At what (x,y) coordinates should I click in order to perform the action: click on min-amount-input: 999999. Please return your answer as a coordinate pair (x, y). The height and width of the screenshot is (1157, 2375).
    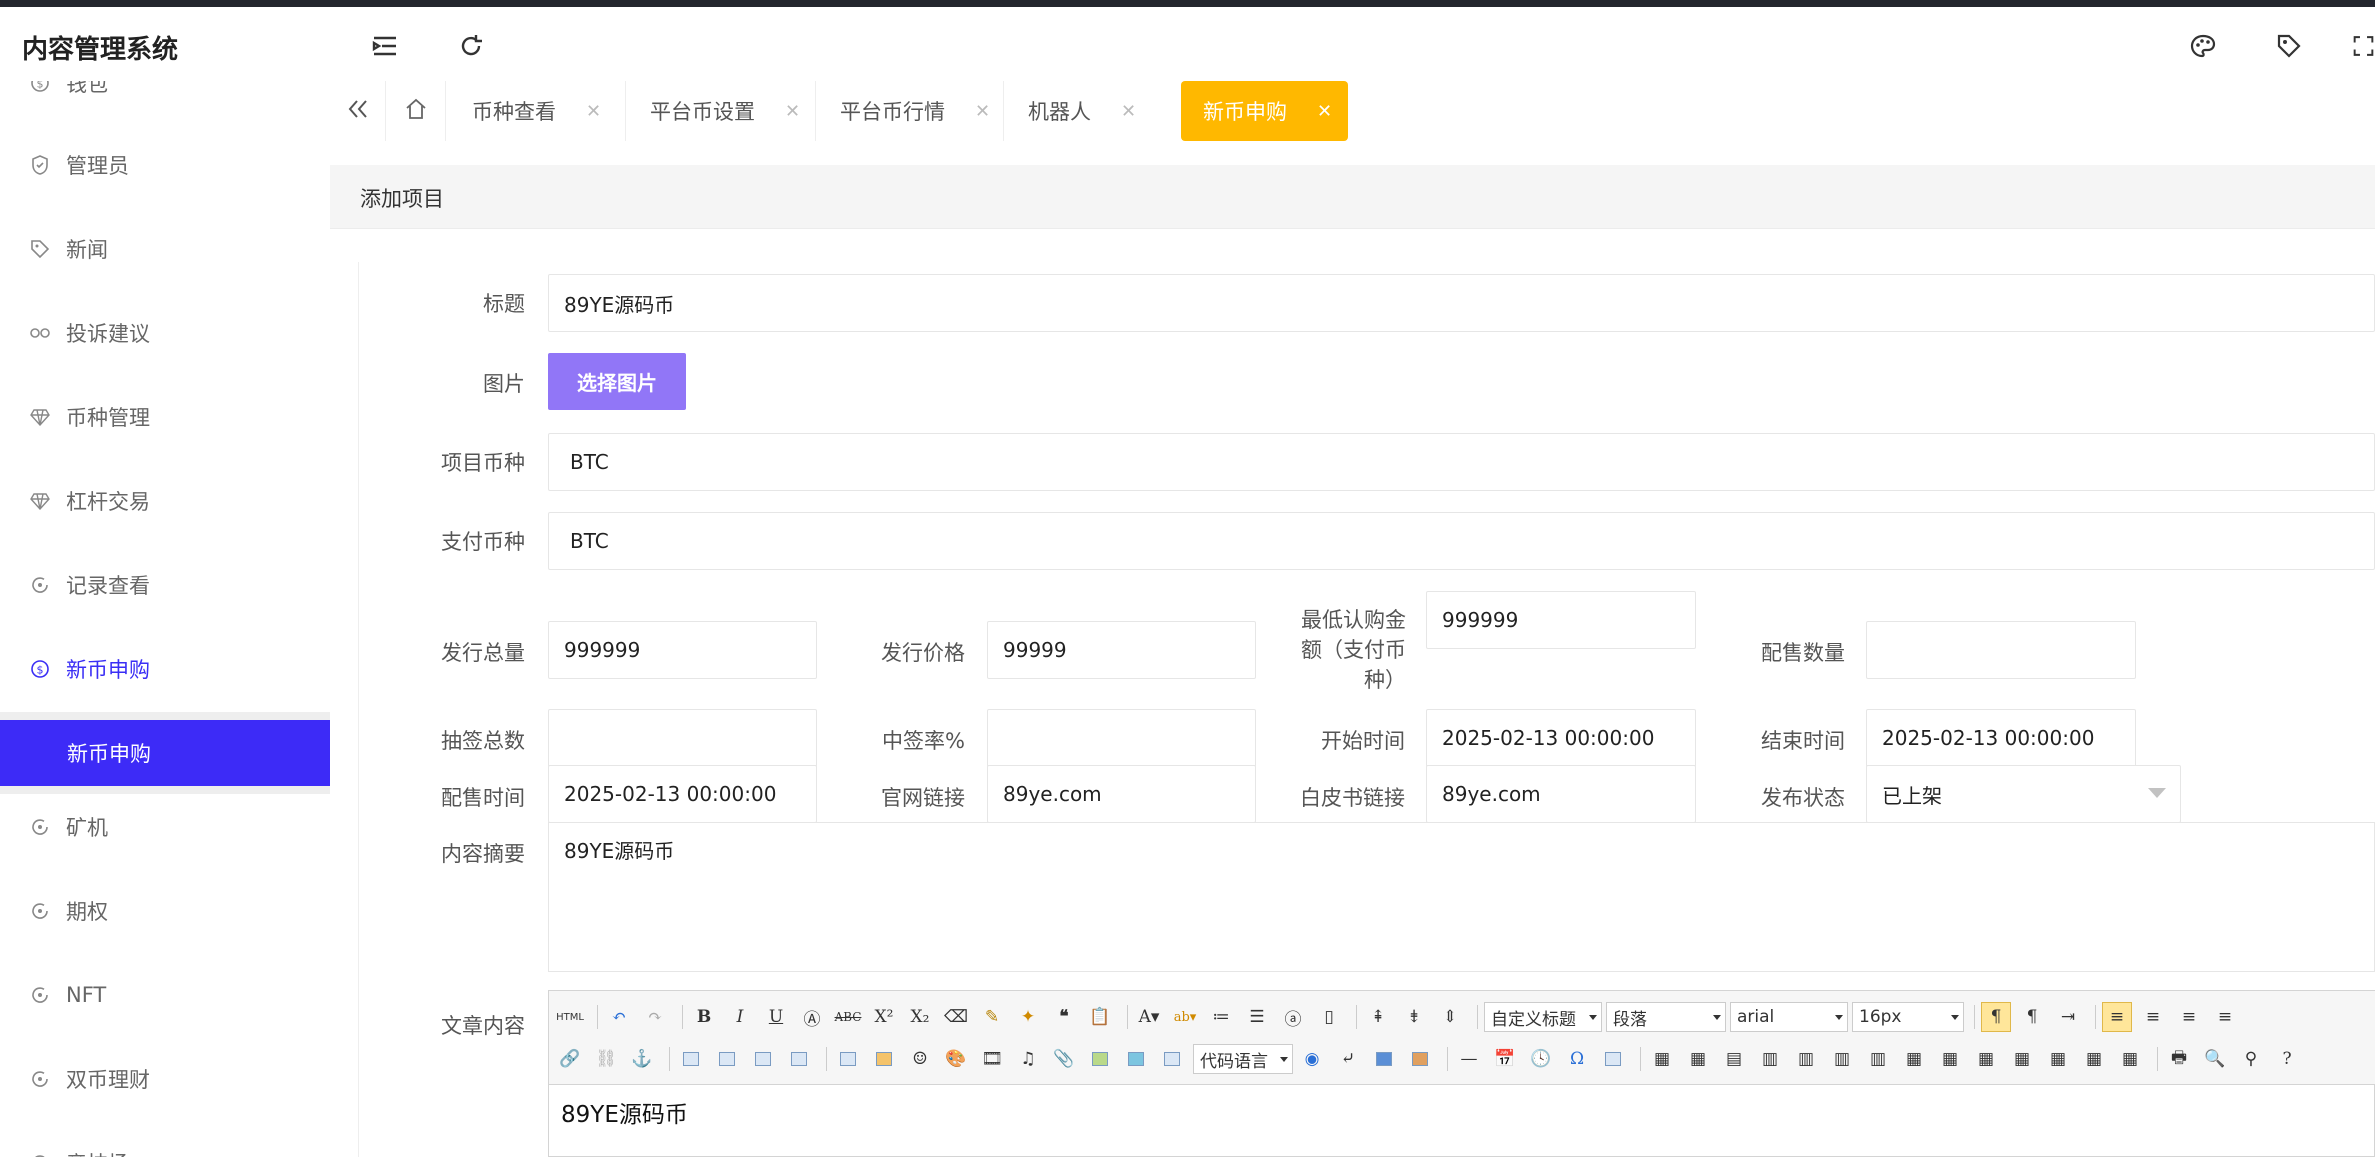
    Looking at the image, I should click on (1561, 620).